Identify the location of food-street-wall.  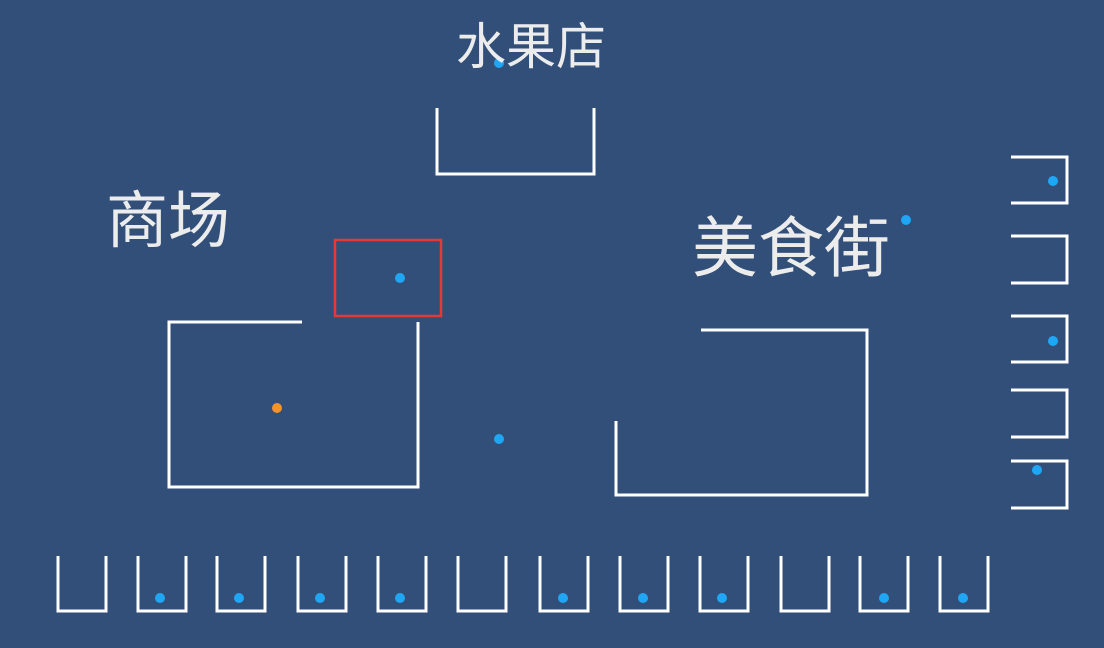
(741, 412).